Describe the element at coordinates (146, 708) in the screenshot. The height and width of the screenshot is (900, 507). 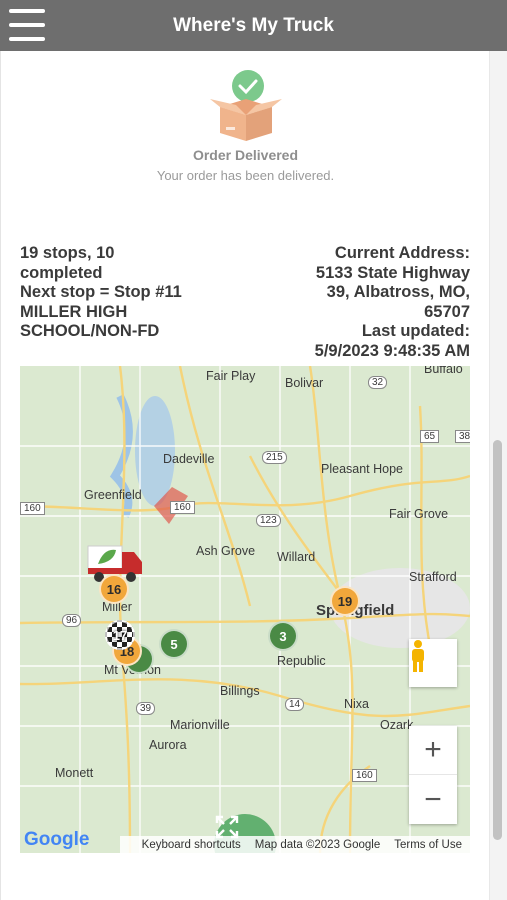
I see `shield-39: 39` at that location.